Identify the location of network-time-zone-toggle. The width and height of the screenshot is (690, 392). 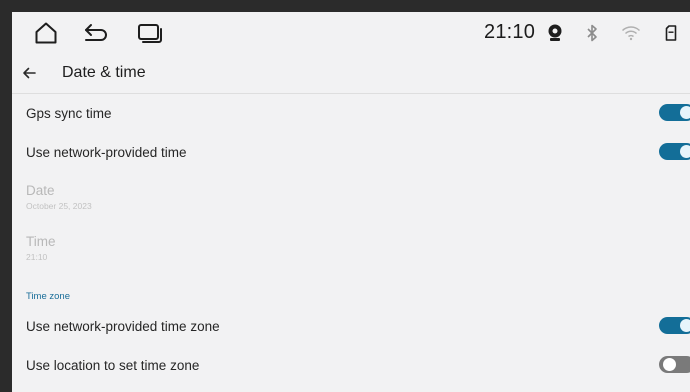
(674, 325).